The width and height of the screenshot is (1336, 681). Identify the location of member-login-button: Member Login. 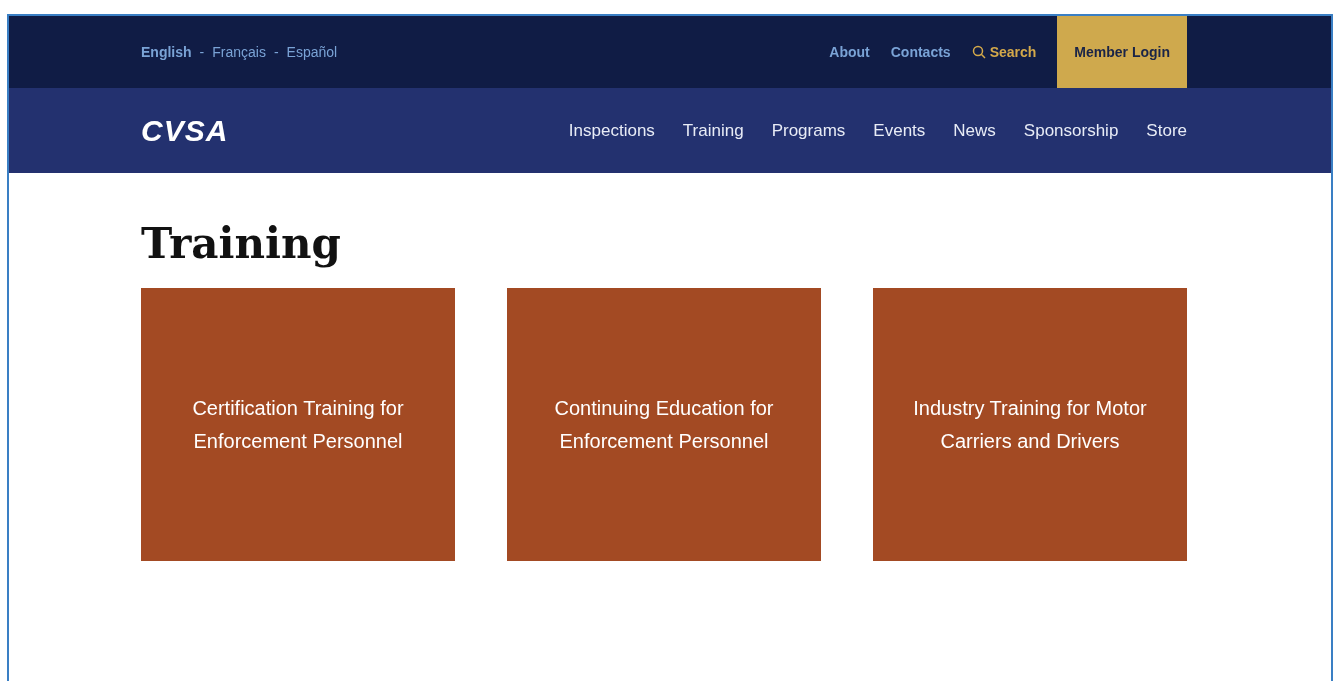
(1122, 52).